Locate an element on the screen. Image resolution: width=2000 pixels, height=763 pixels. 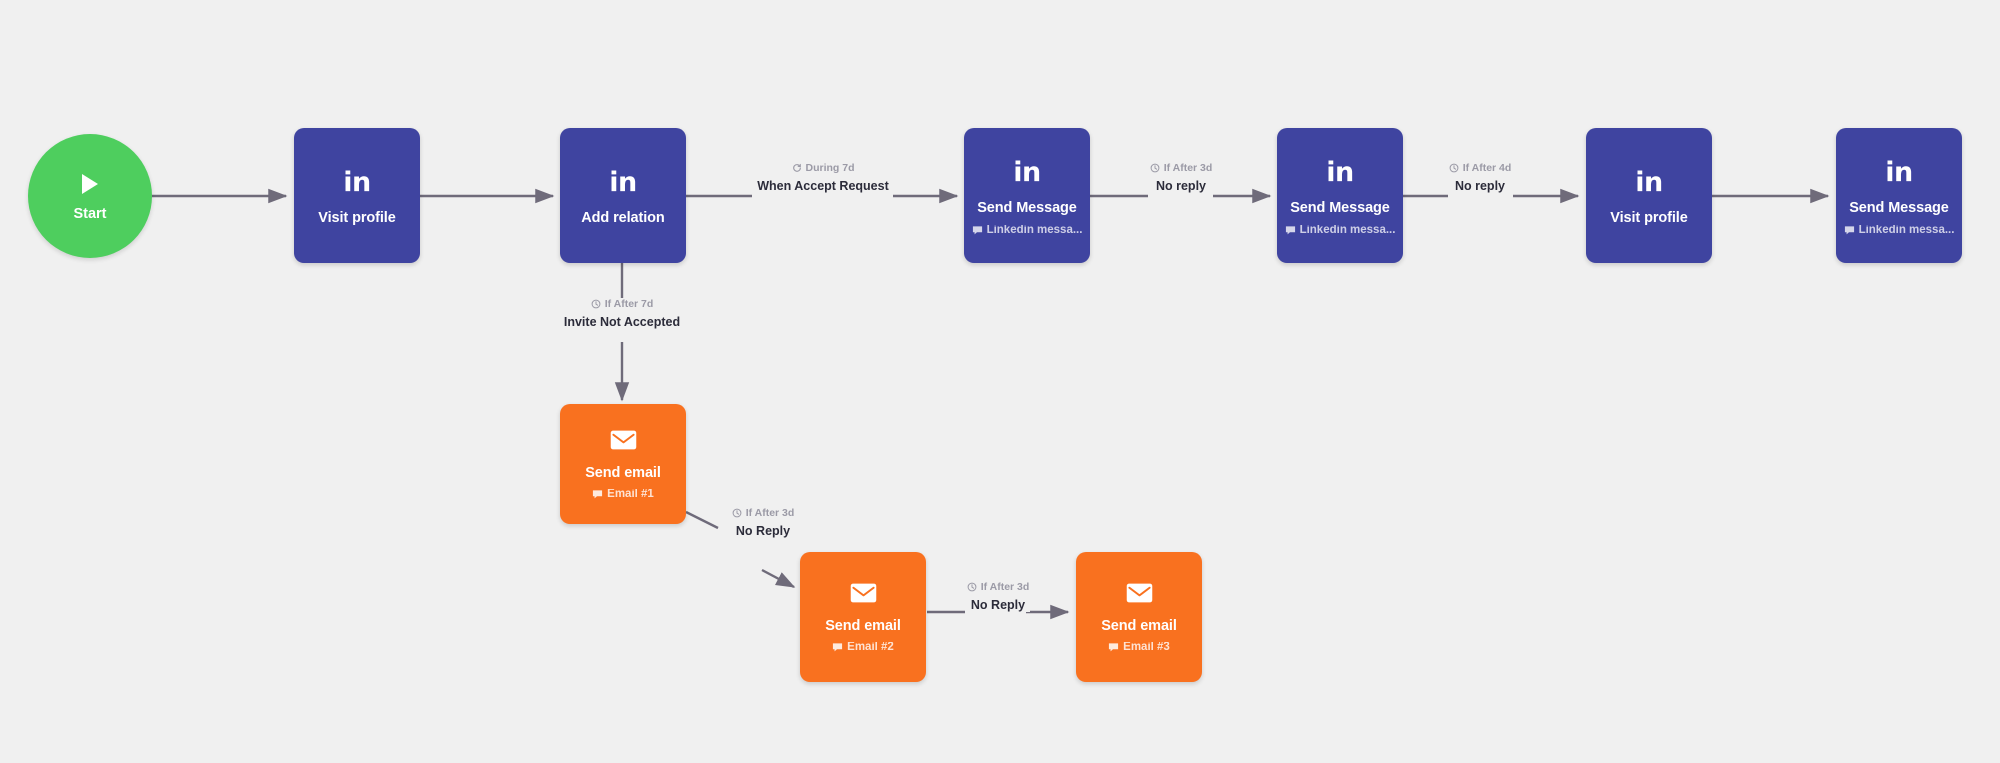
node-visit-profile-2: in Visit profile is located at coordinates (1649, 195).